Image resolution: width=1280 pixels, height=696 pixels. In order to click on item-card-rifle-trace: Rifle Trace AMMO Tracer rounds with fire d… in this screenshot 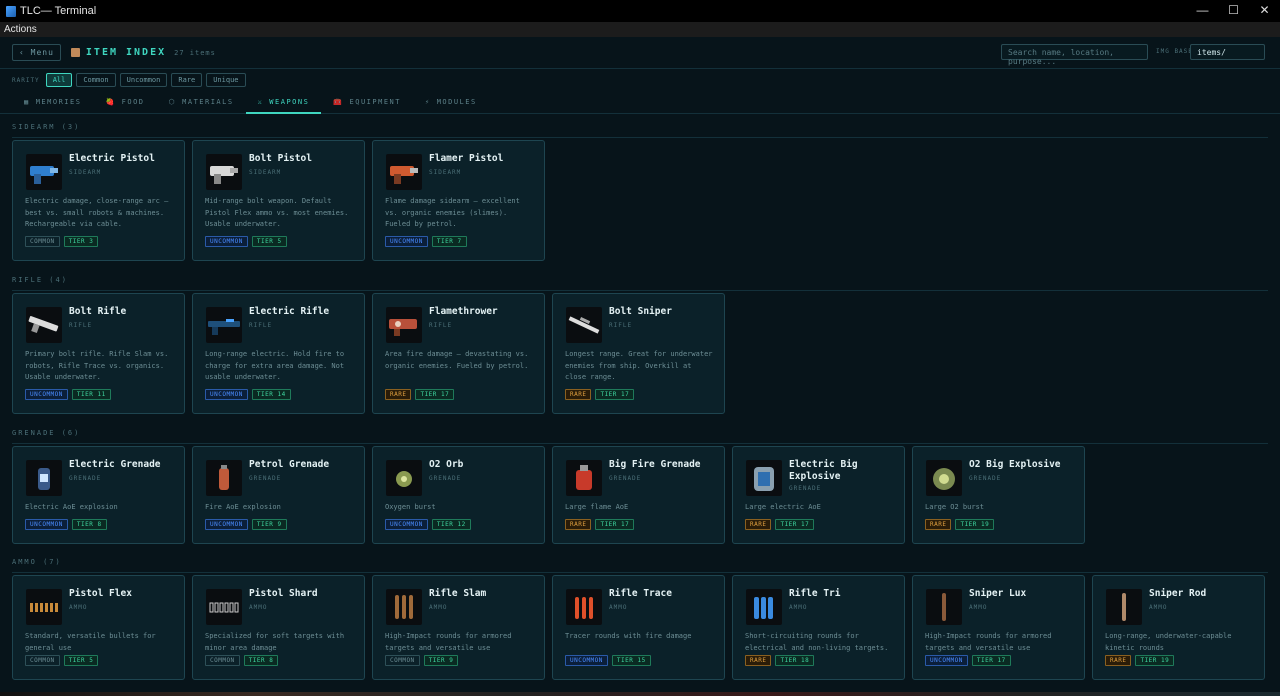, I will do `click(638, 627)`.